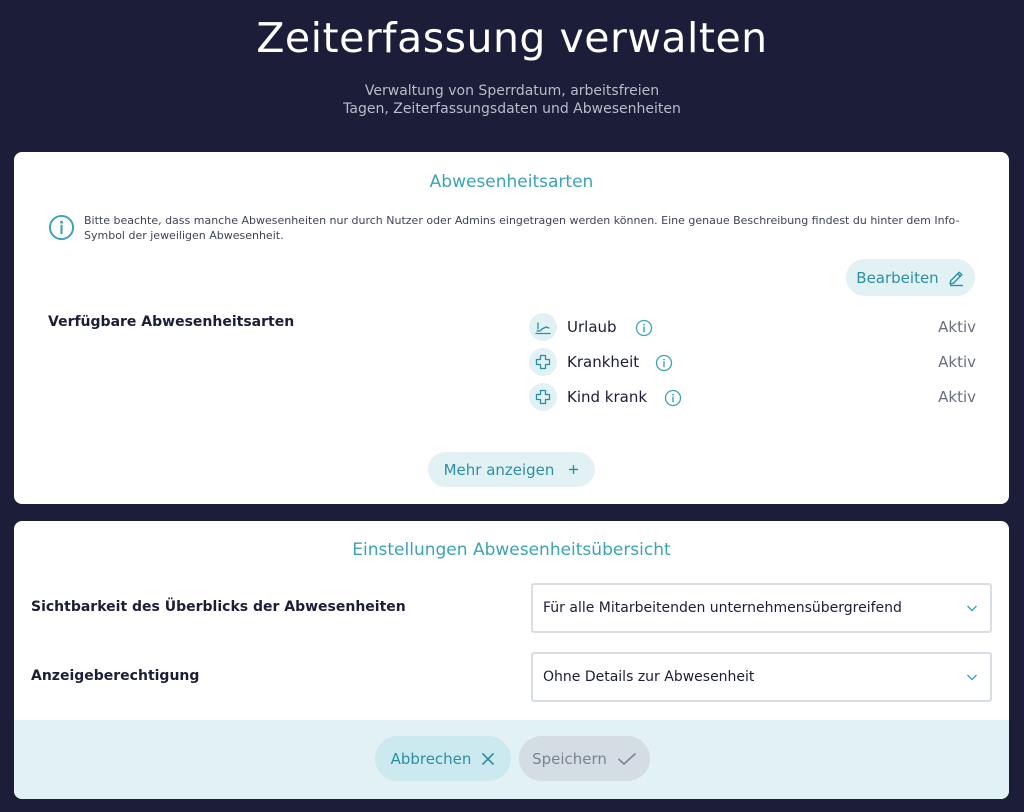  I want to click on plus-icon, so click(574, 469).